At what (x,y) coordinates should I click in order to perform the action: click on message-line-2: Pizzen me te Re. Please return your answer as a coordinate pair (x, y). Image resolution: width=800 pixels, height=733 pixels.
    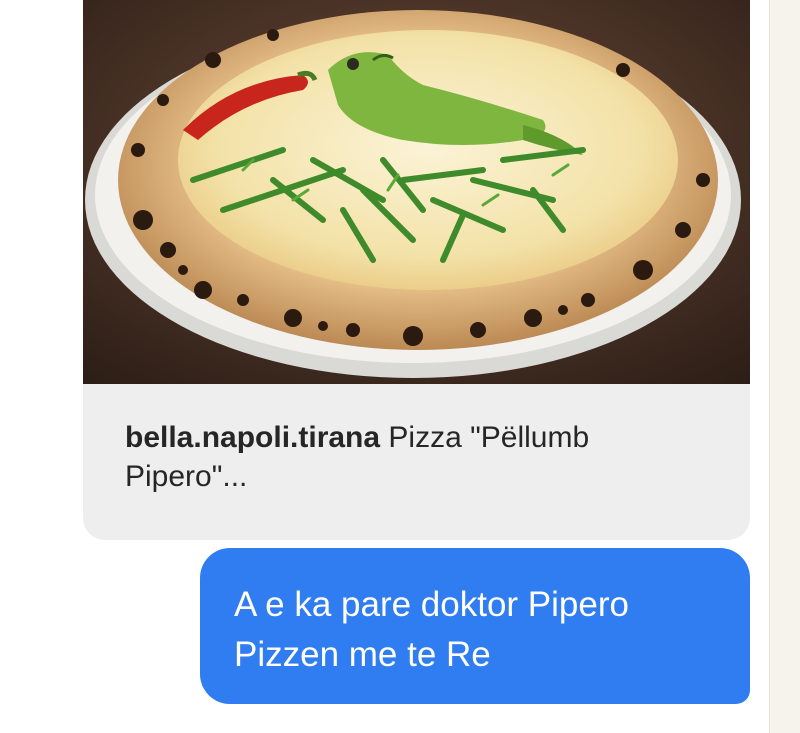
    Looking at the image, I should click on (362, 654).